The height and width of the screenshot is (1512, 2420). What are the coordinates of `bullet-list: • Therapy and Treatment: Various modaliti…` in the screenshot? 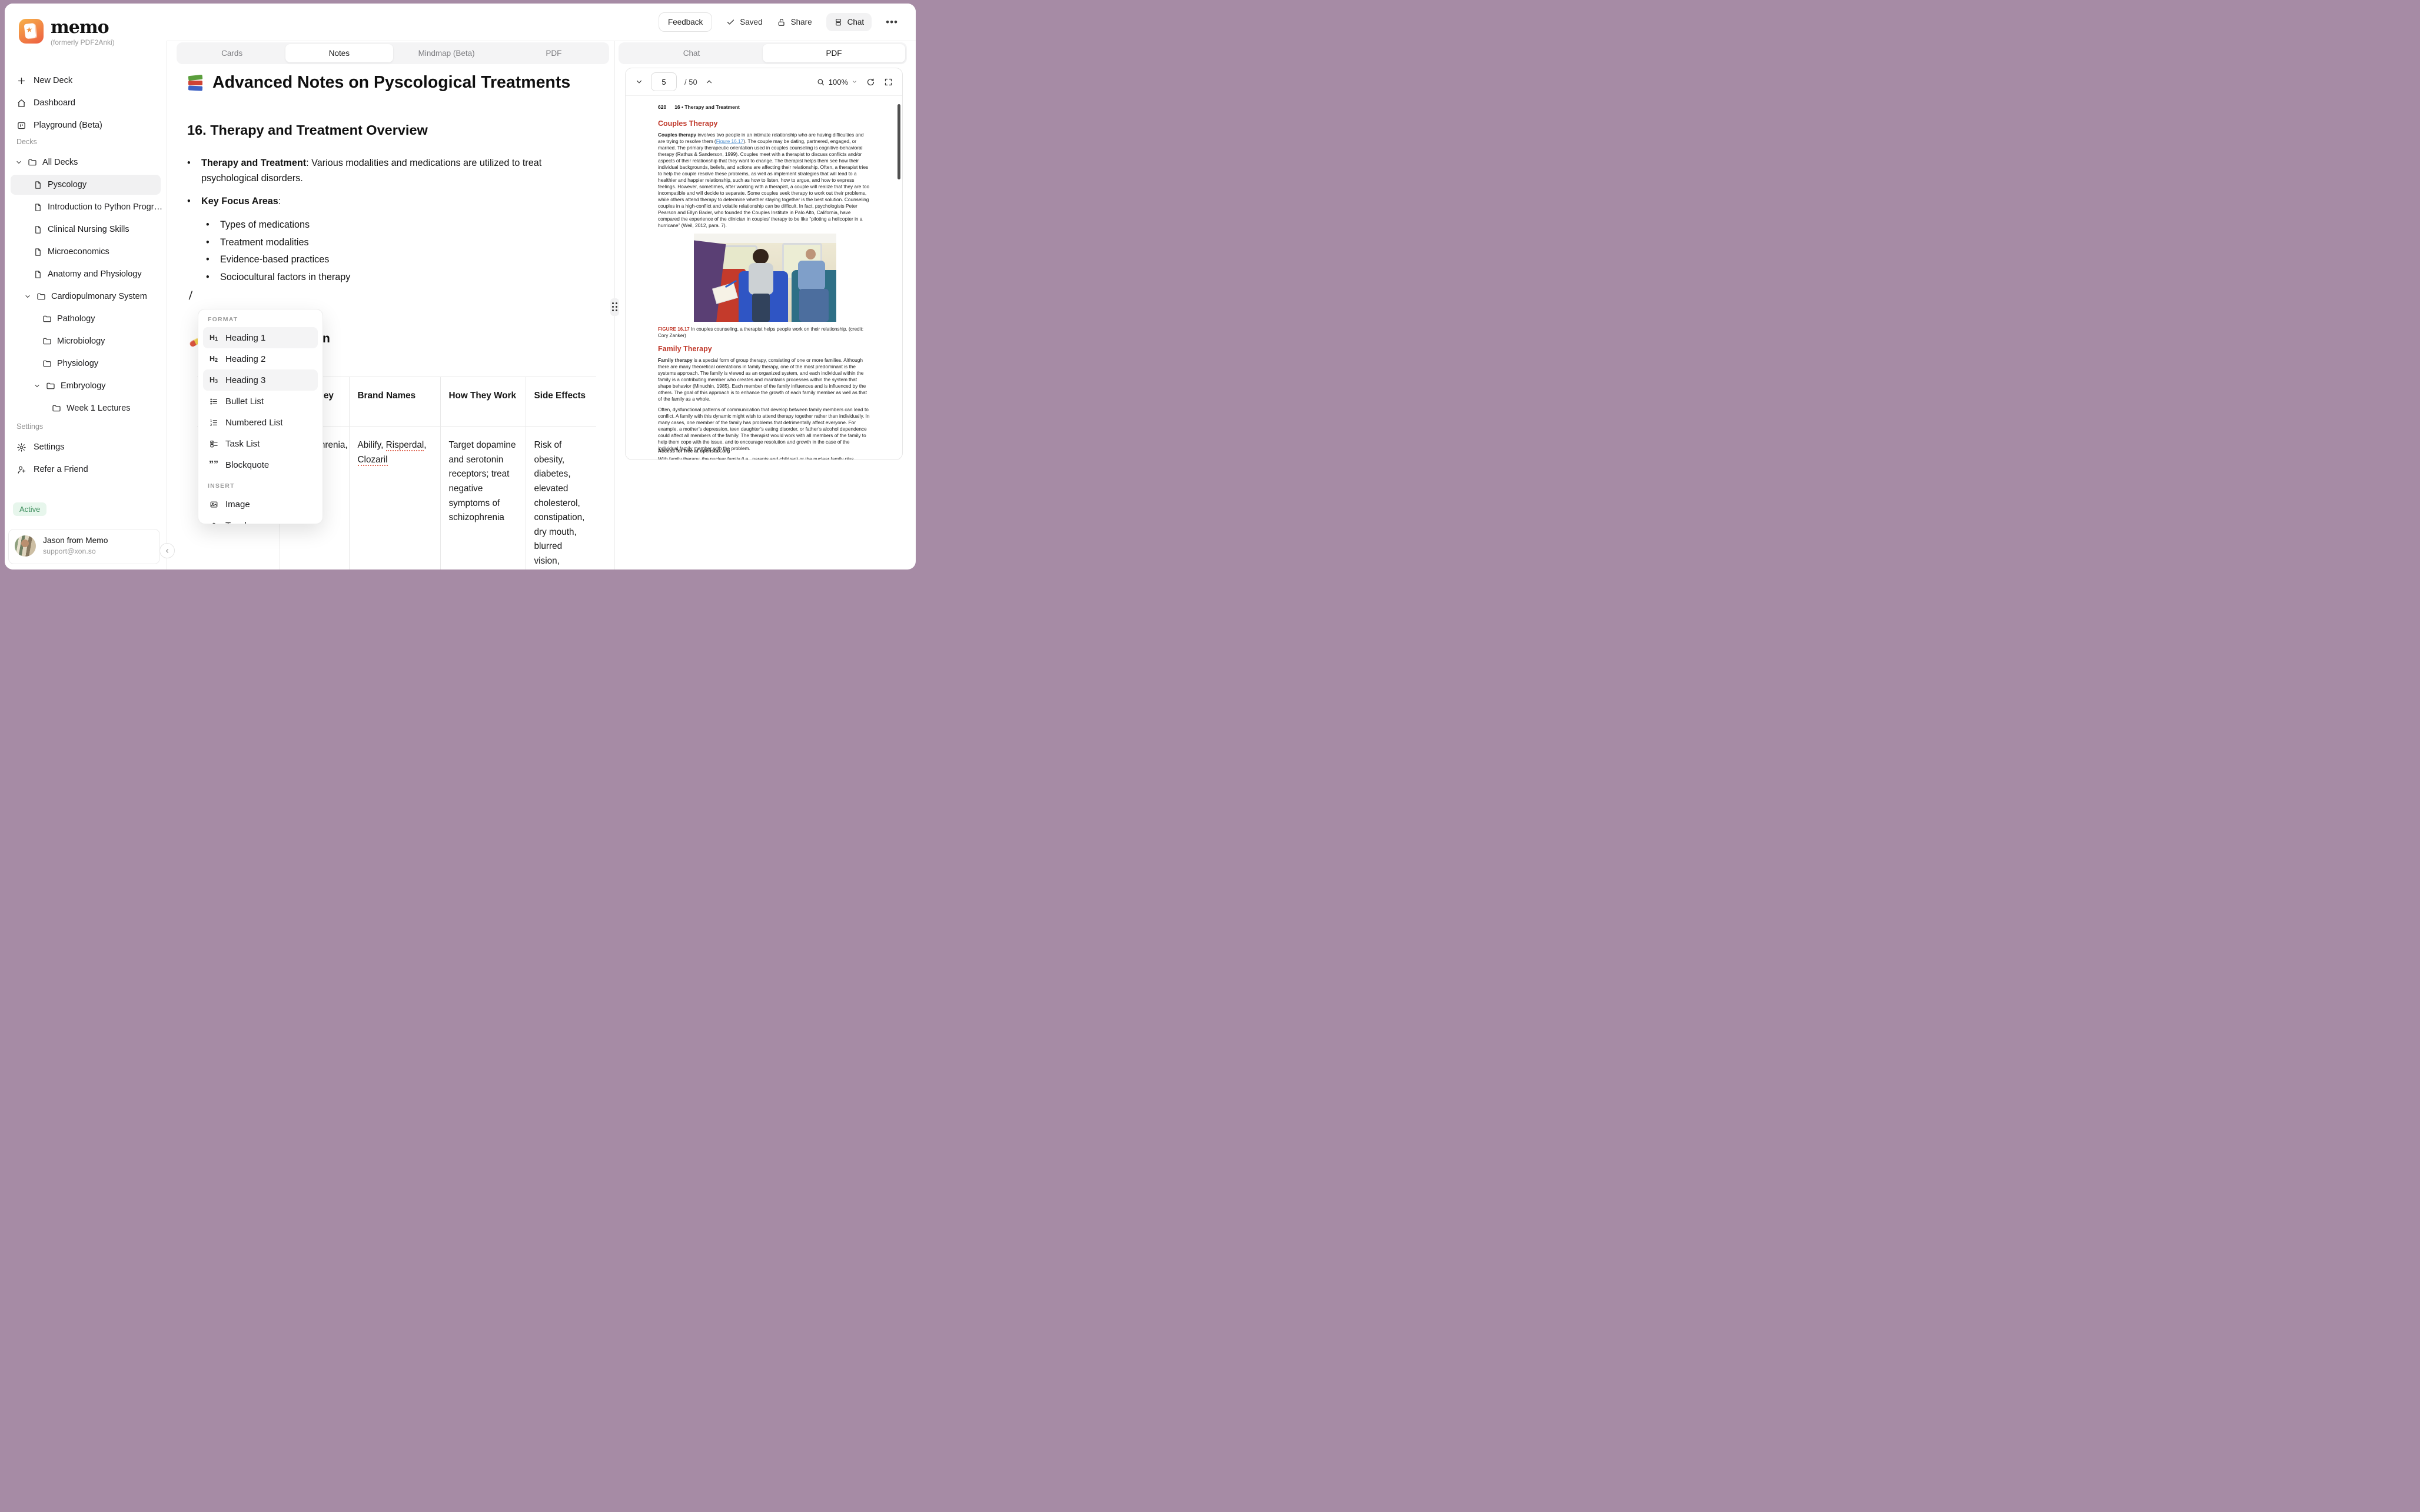 It's located at (369, 221).